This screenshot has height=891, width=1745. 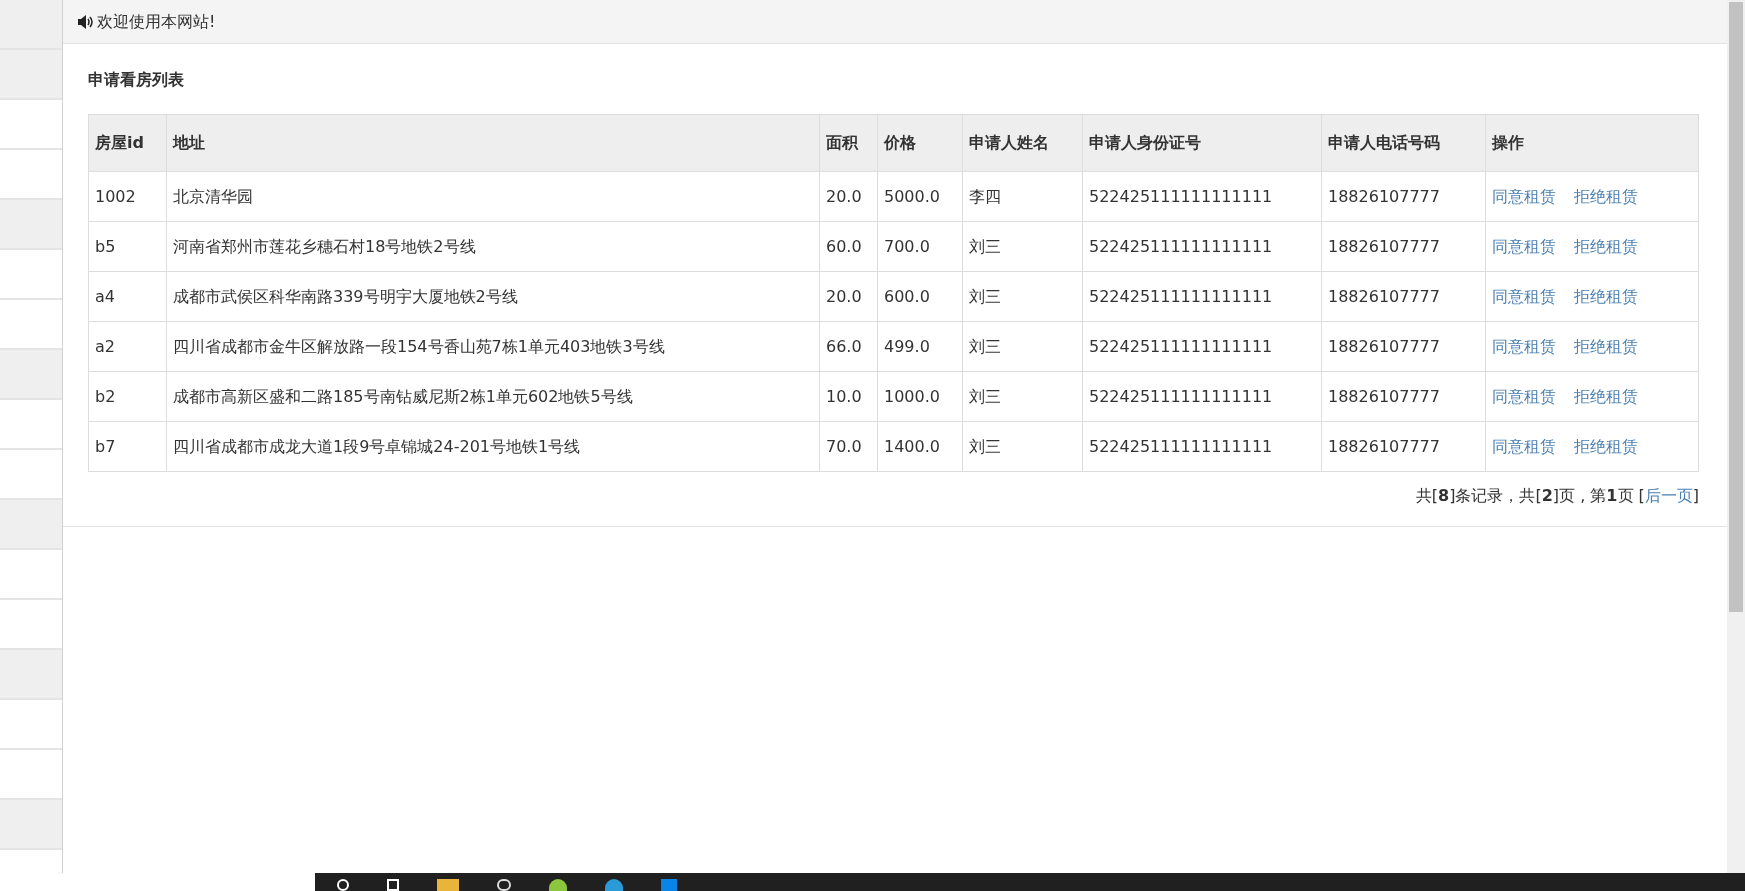 I want to click on search-icon, so click(x=343, y=885).